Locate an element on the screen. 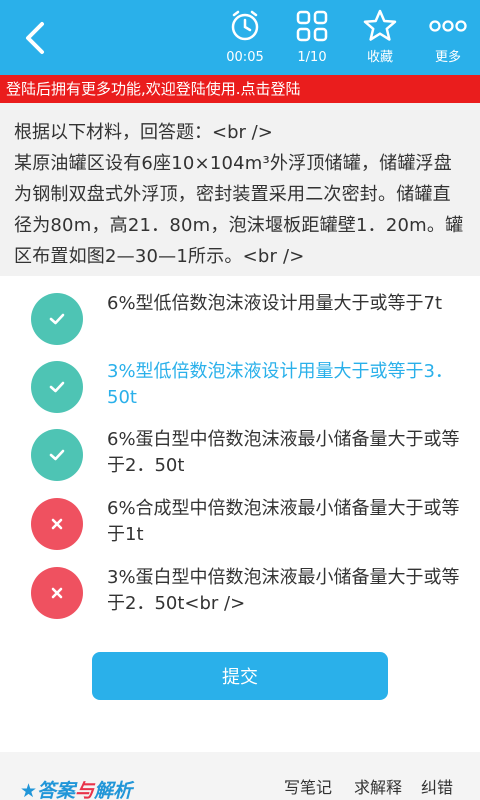  star-icon is located at coordinates (380, 26).